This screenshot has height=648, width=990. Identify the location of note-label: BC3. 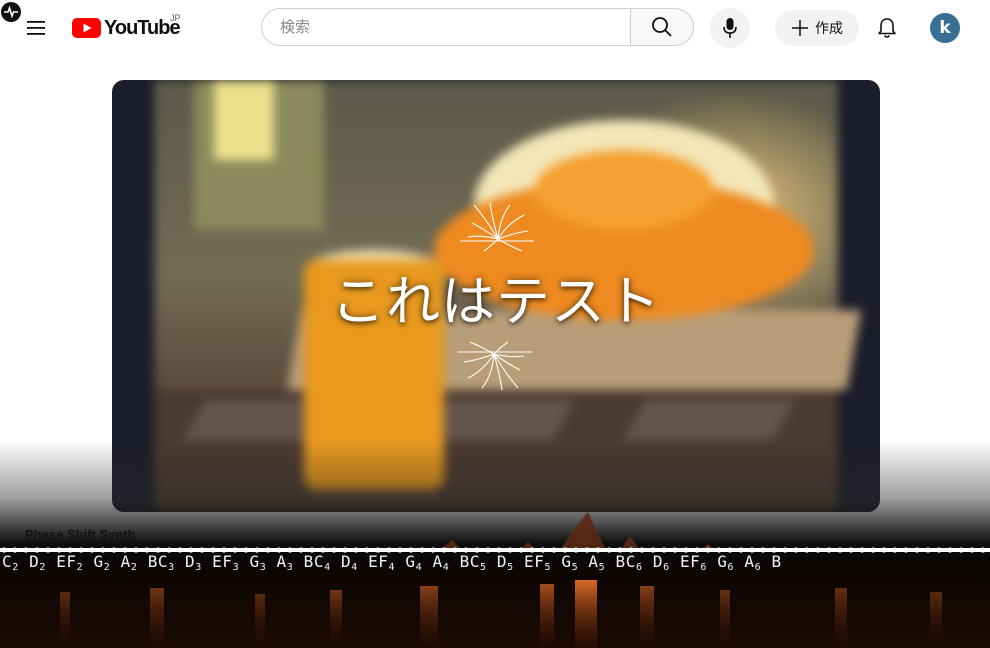
(161, 562).